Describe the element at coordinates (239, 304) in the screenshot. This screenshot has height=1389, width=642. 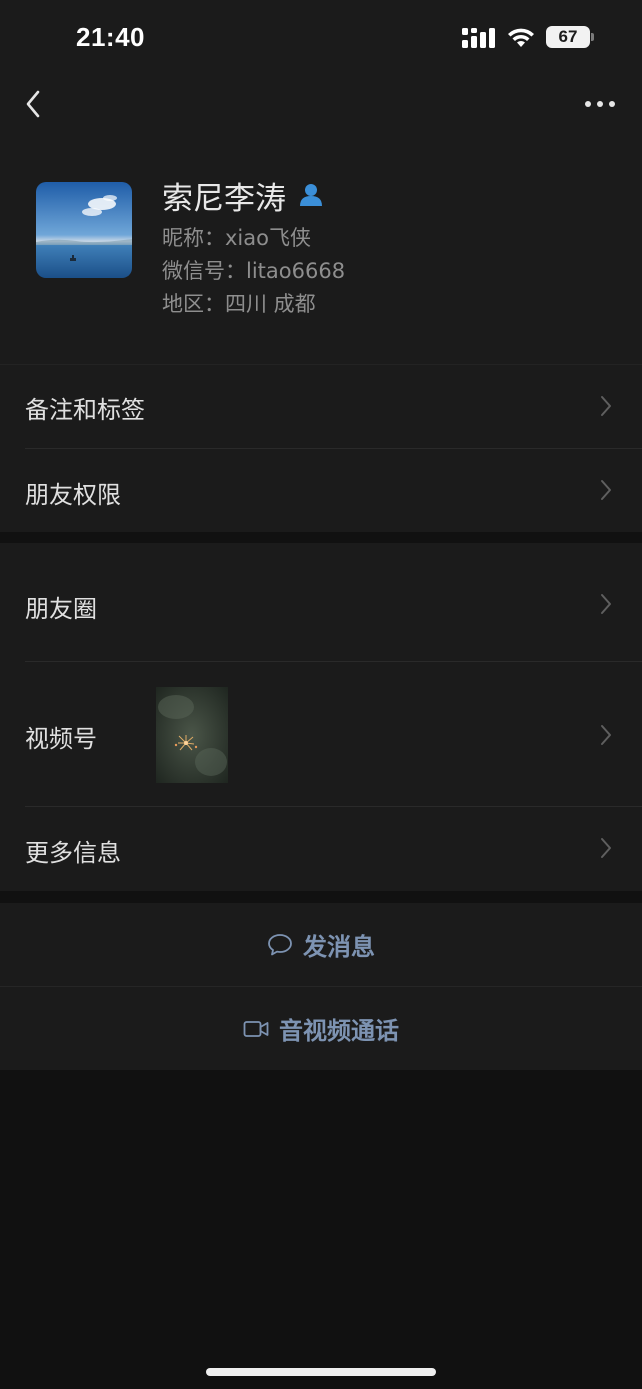
I see `region-text: 地区：四川 成都` at that location.